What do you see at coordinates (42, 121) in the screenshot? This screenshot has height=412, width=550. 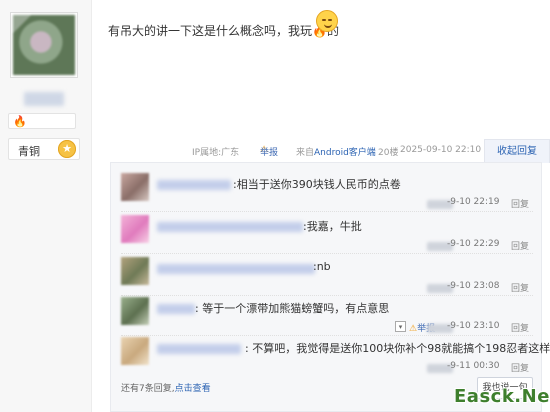 I see `level-bar: 🔥` at bounding box center [42, 121].